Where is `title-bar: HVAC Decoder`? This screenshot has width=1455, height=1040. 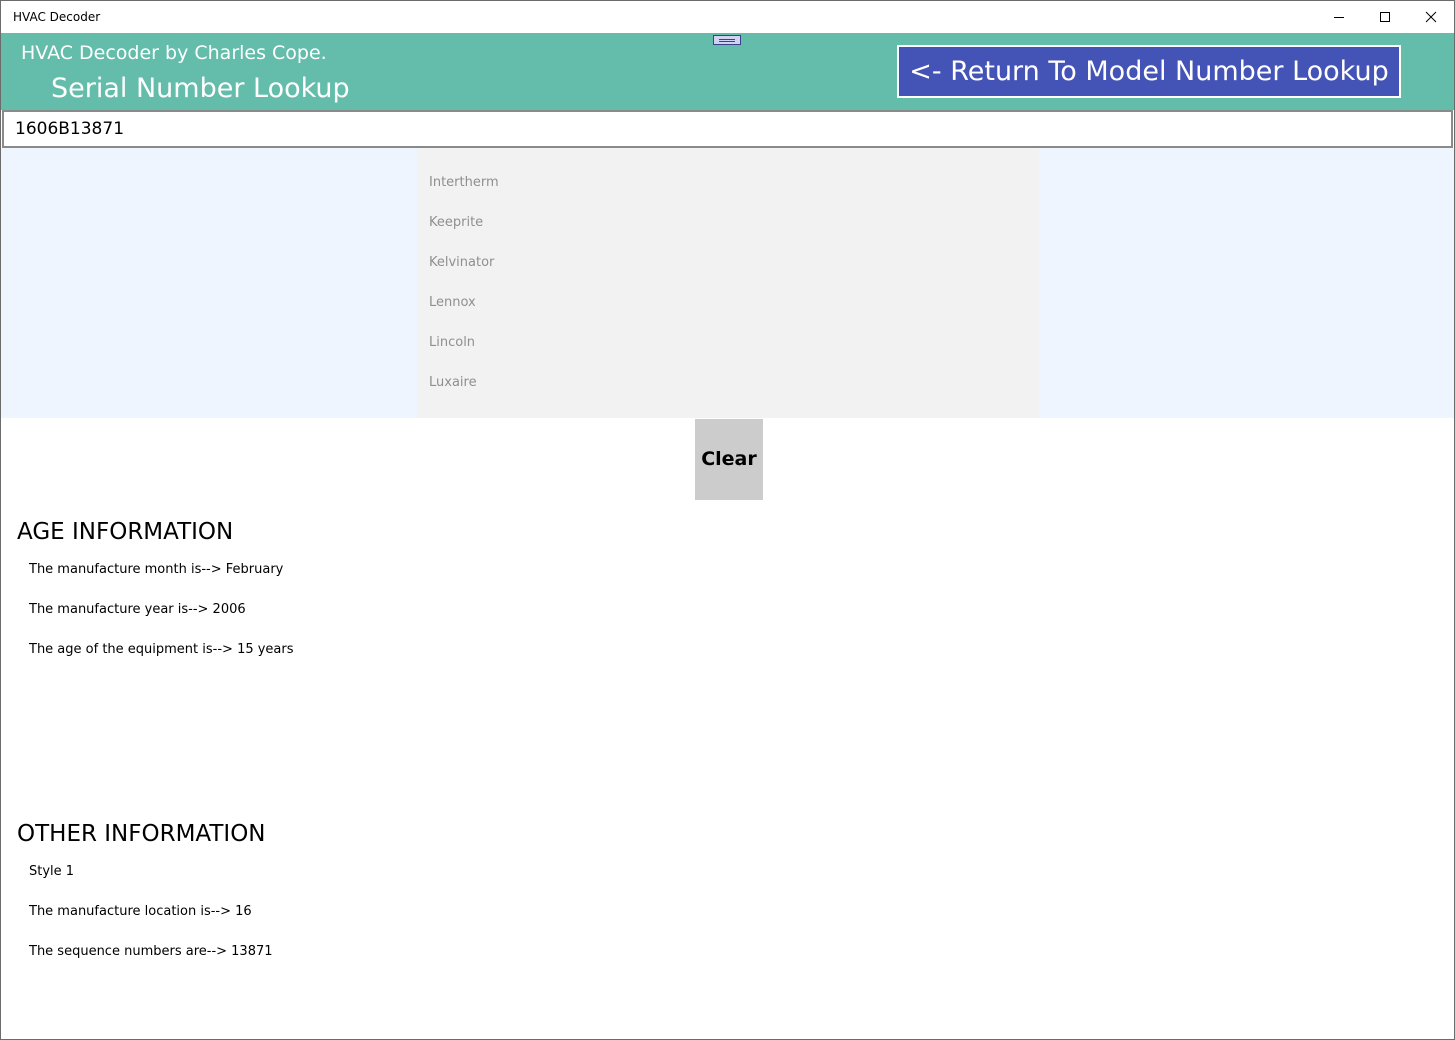
title-bar: HVAC Decoder is located at coordinates (727, 17).